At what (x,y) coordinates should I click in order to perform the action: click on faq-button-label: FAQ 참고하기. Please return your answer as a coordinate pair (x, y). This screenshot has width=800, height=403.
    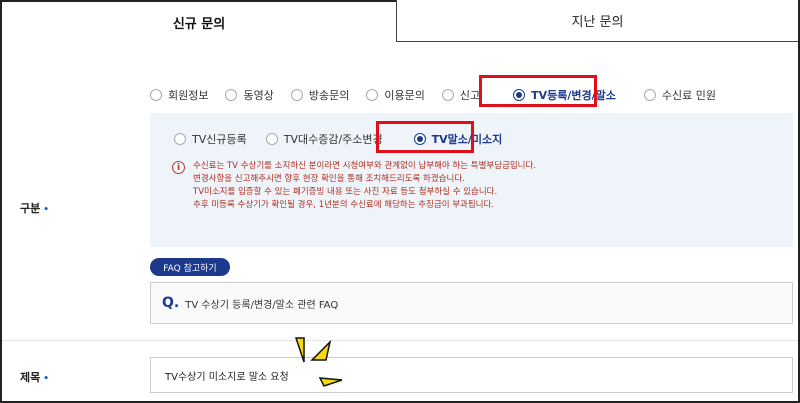
    Looking at the image, I should click on (190, 268).